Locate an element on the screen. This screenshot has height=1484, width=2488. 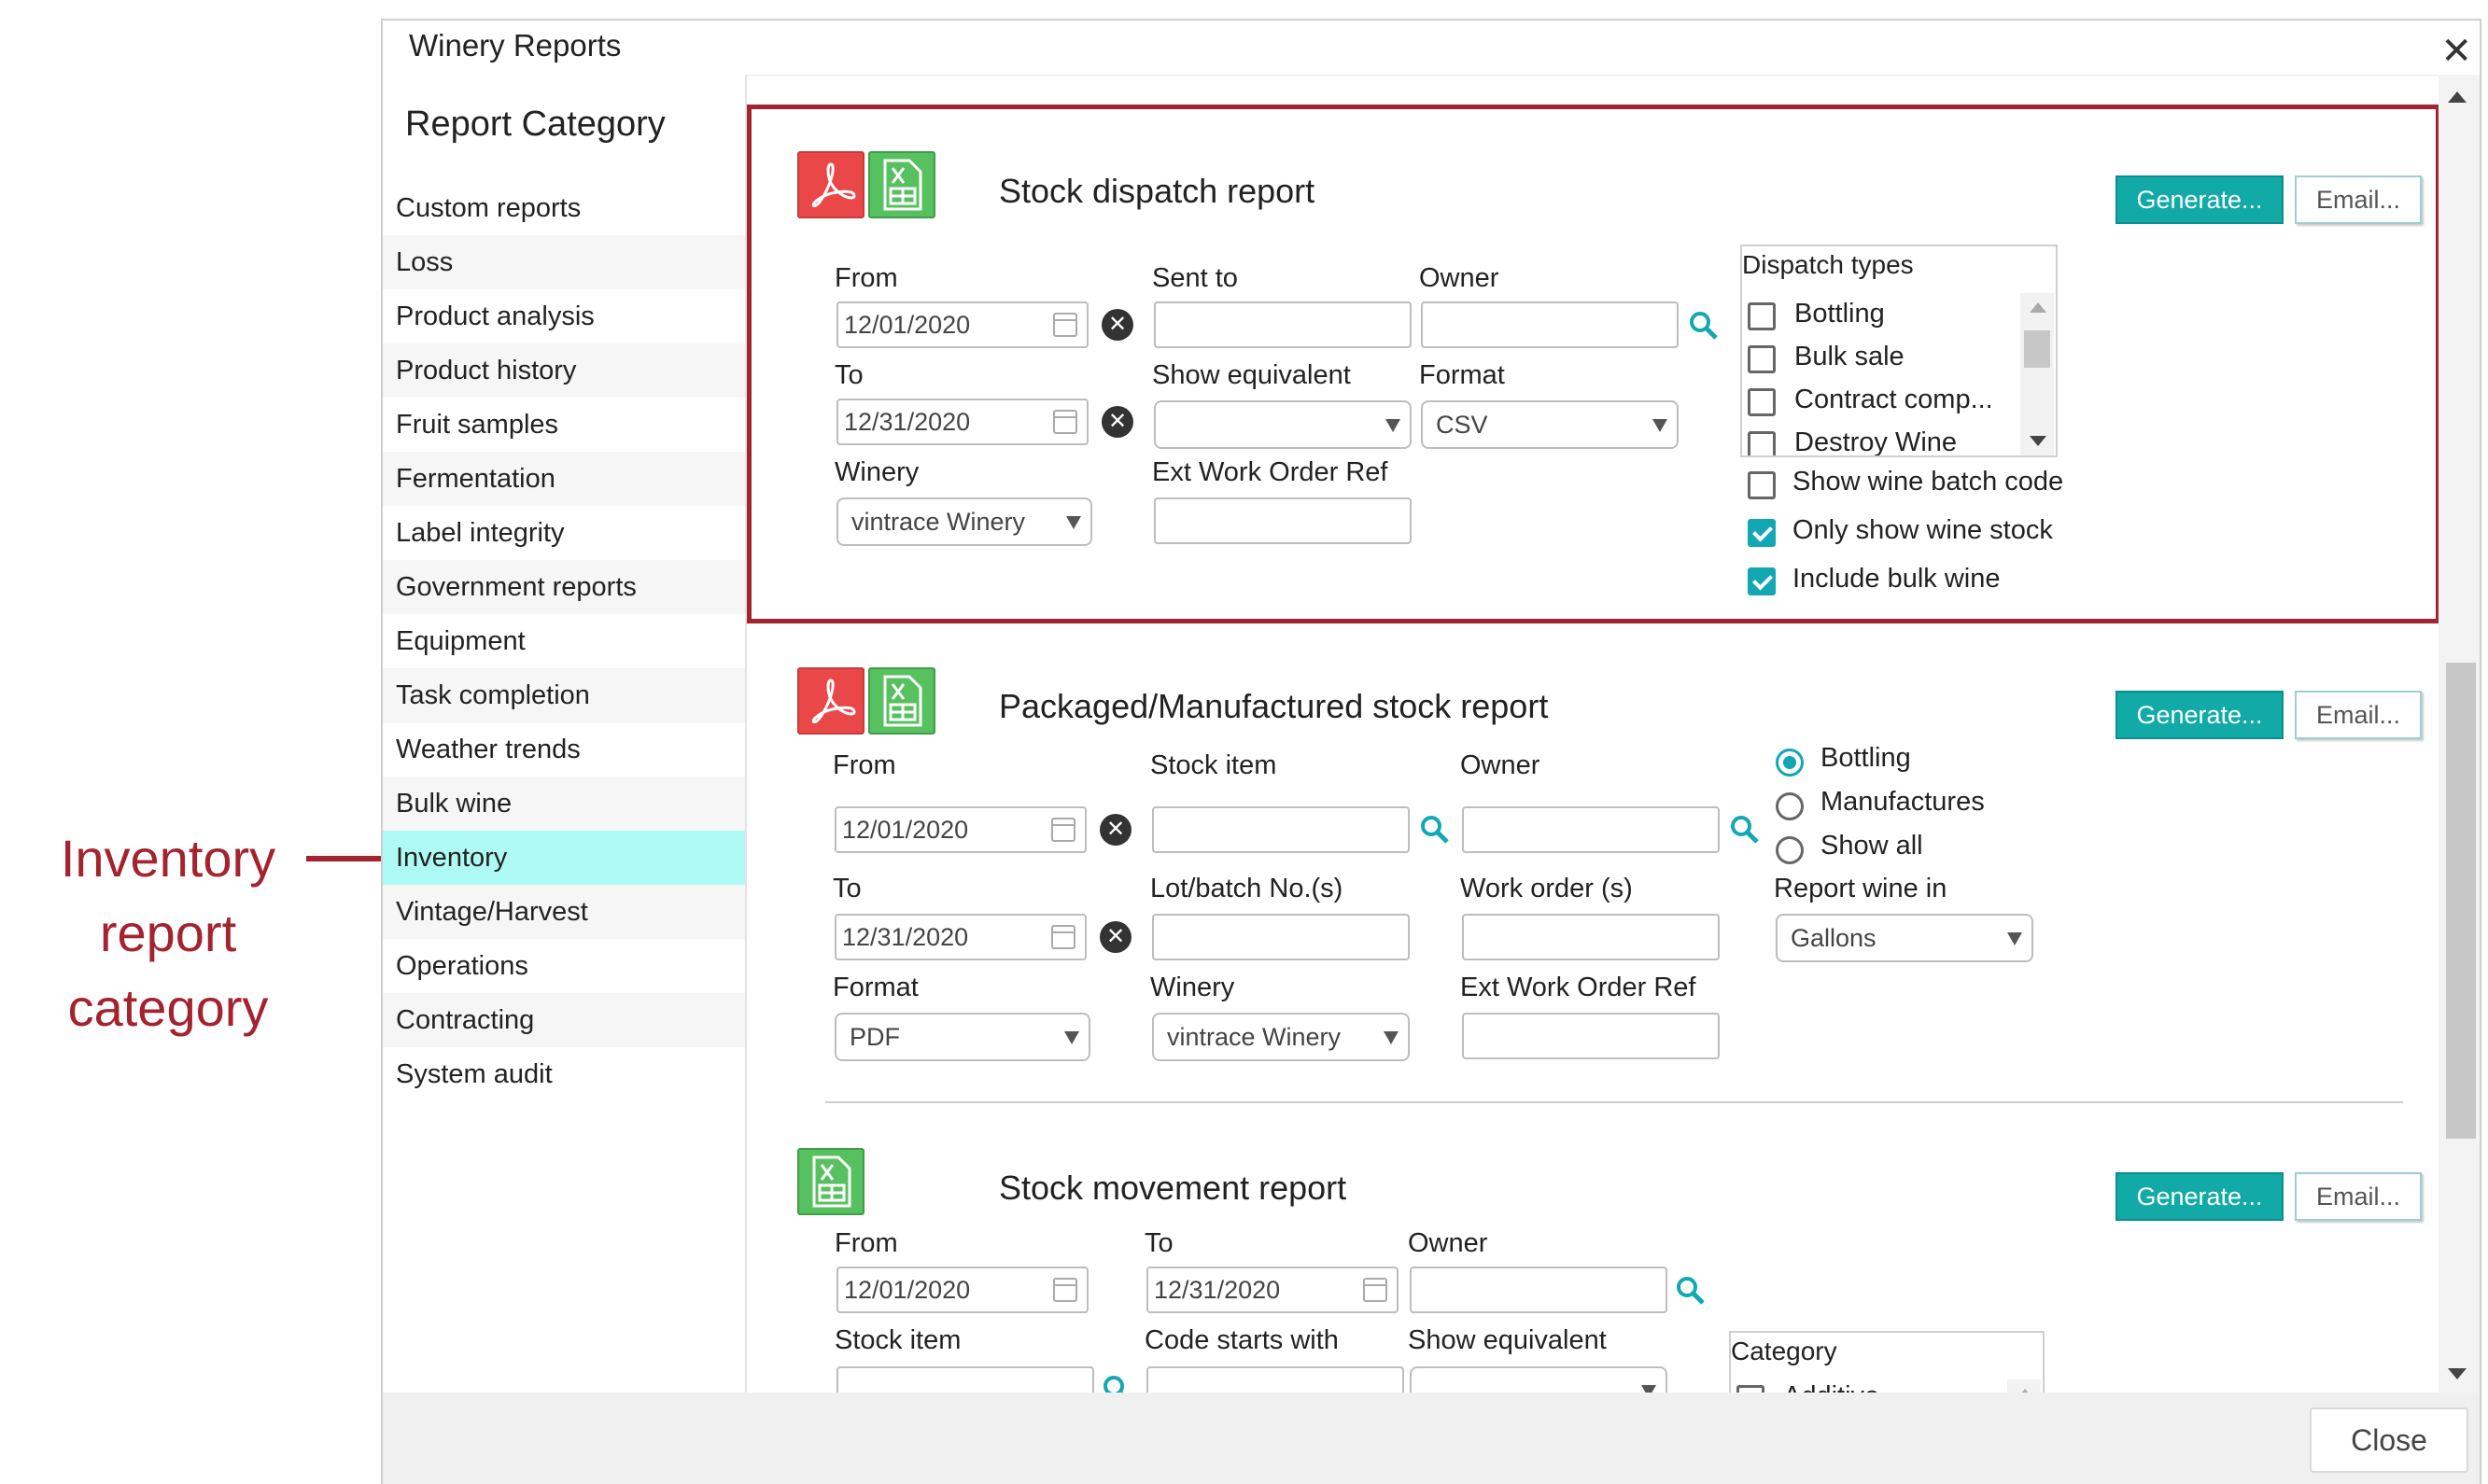
dispatch-type-bulk-sale-checkbox is located at coordinates (1762, 359).